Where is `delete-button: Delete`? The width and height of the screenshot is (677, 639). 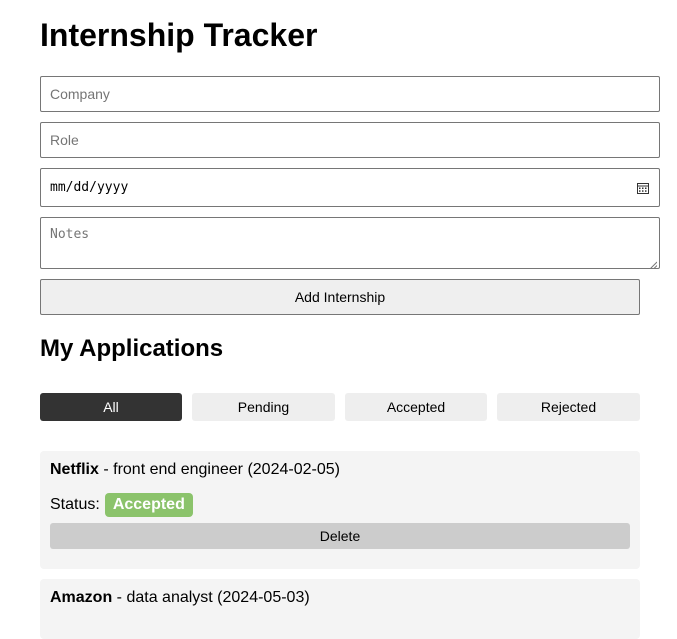
delete-button: Delete is located at coordinates (340, 536).